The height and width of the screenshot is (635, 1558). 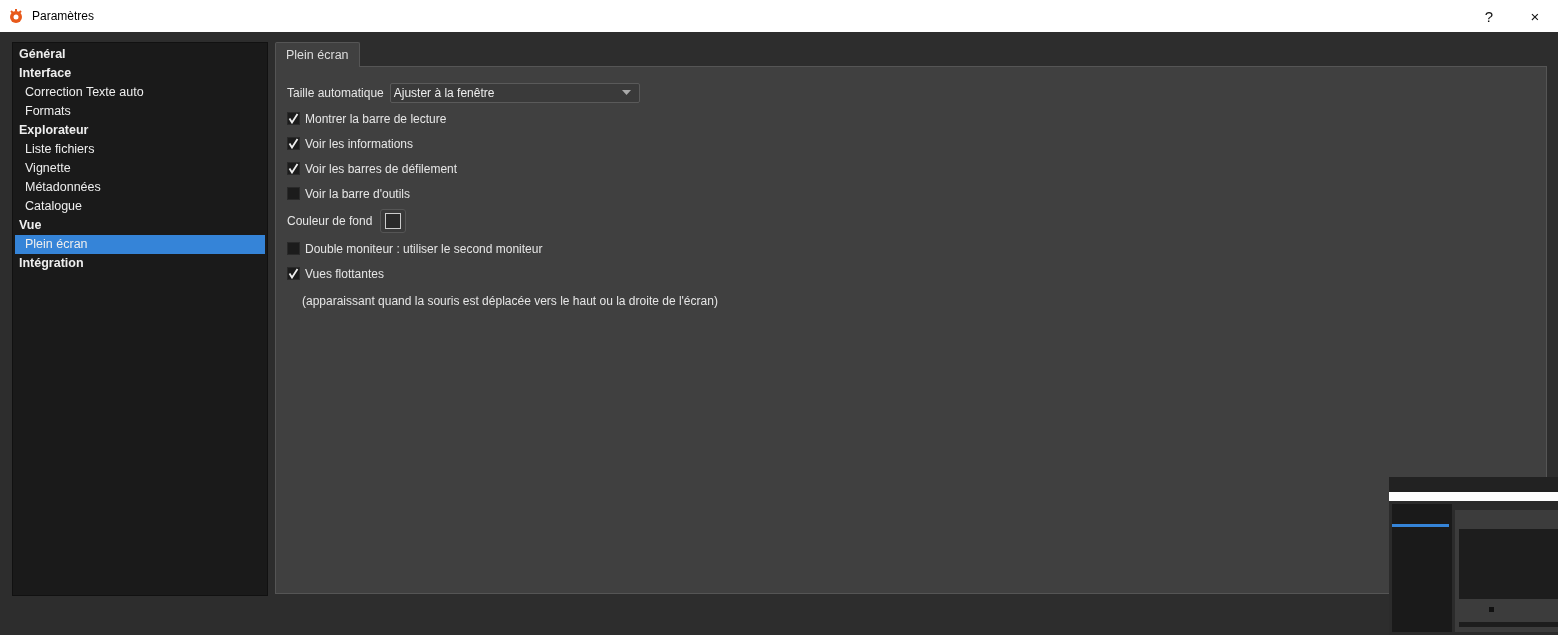 I want to click on field-label: Taille automatique, so click(x=335, y=92).